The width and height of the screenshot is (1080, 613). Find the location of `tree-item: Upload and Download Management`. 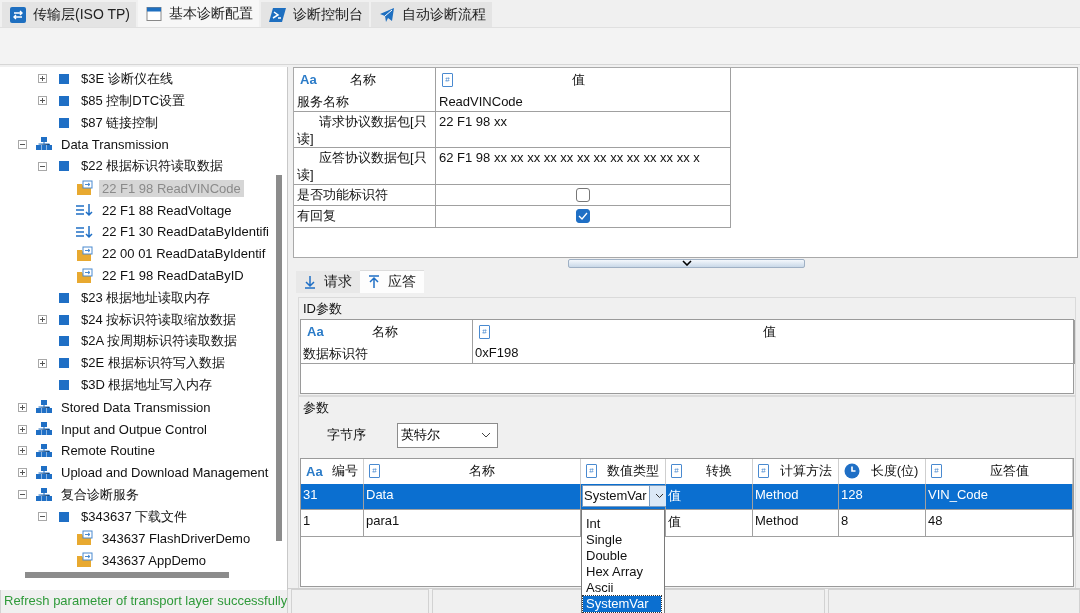

tree-item: Upload and Download Management is located at coordinates (165, 473).